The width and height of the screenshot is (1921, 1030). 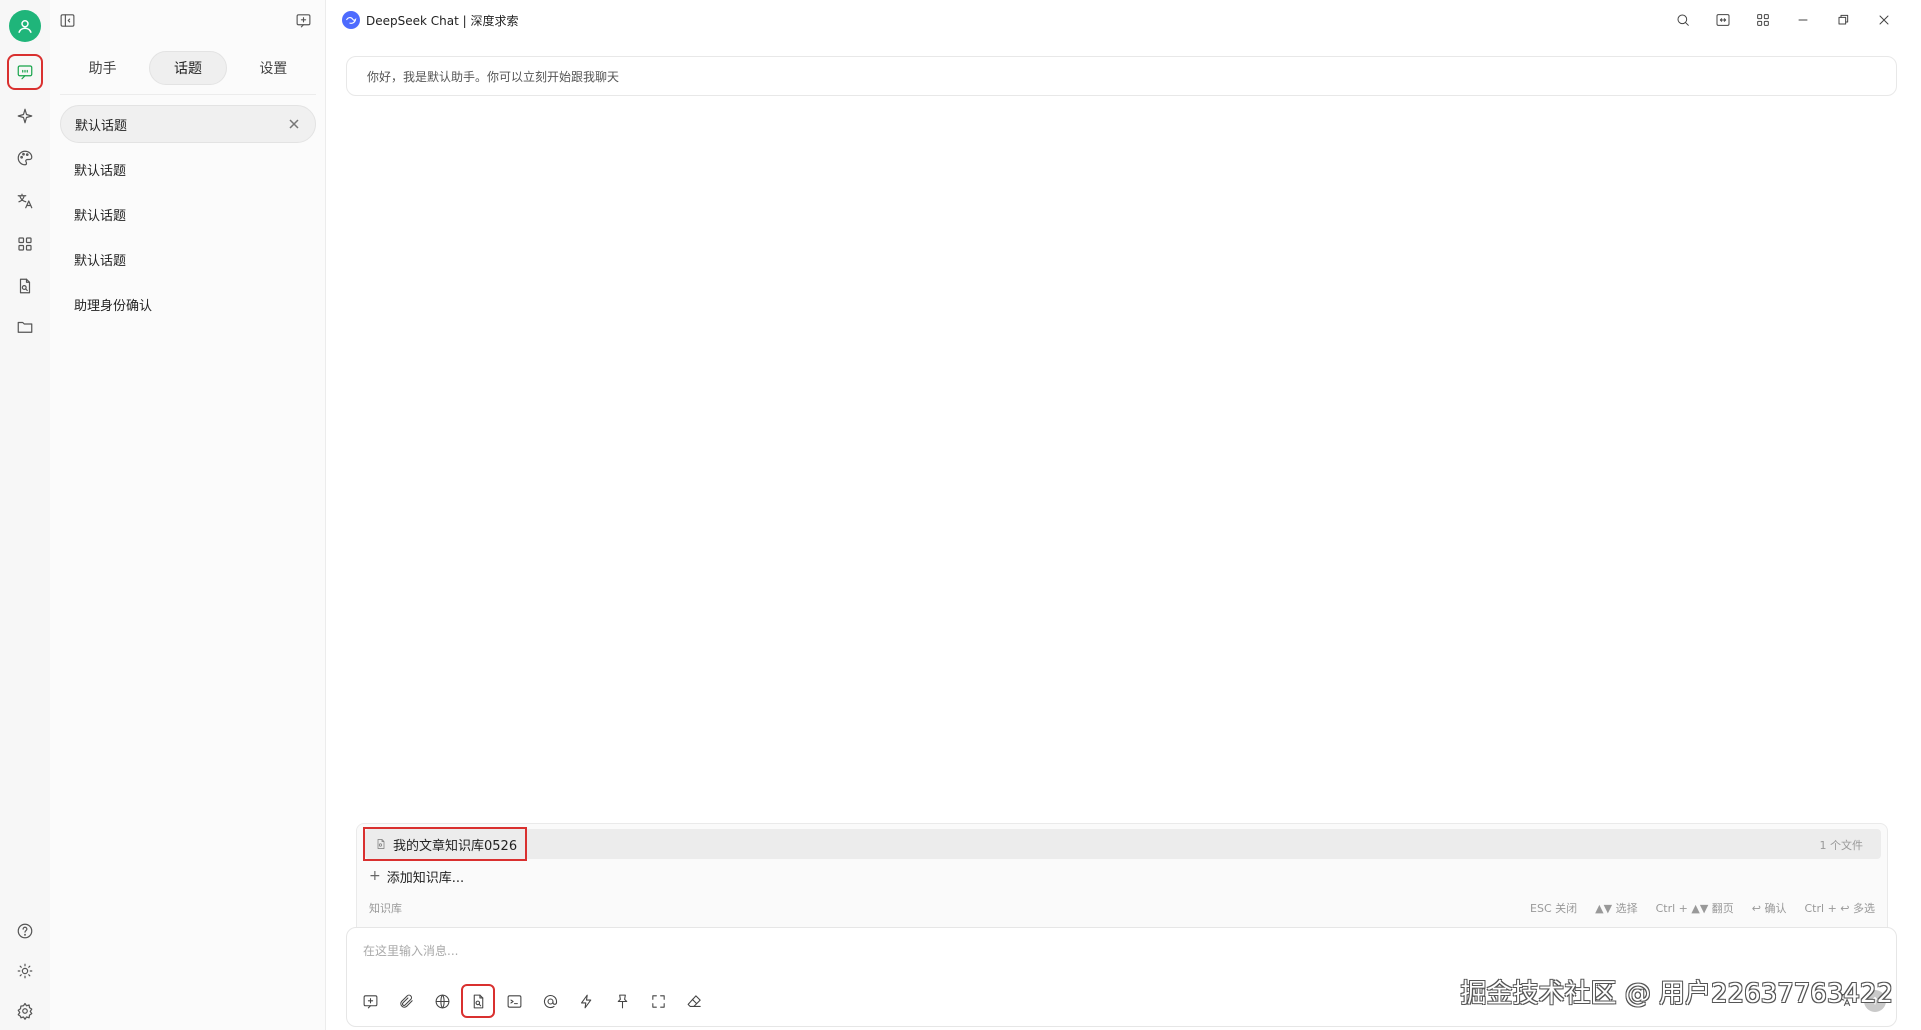 I want to click on files-nav-button, so click(x=25, y=327).